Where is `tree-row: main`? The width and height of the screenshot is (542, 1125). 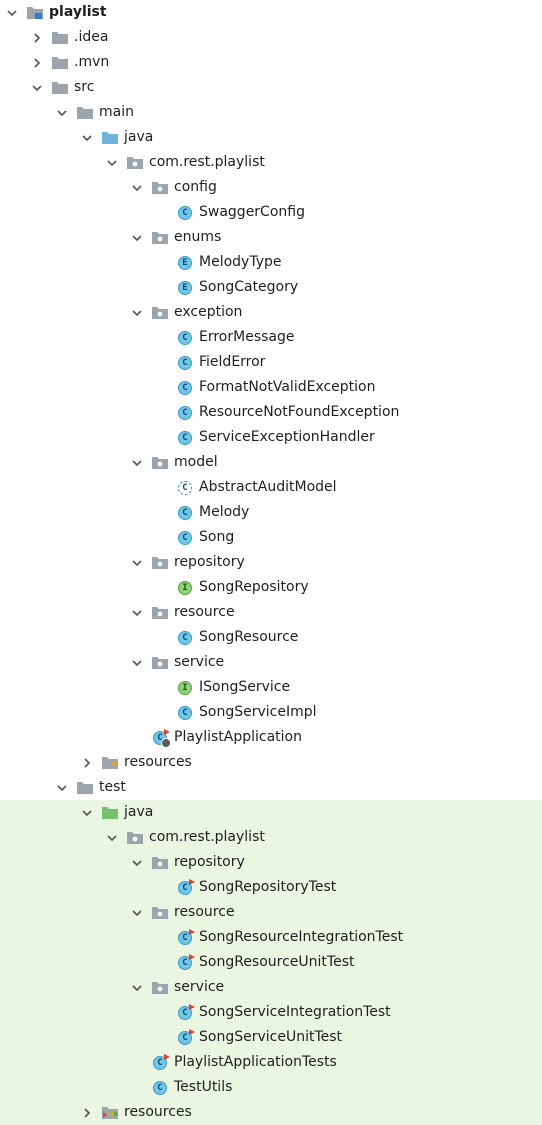 tree-row: main is located at coordinates (271, 112).